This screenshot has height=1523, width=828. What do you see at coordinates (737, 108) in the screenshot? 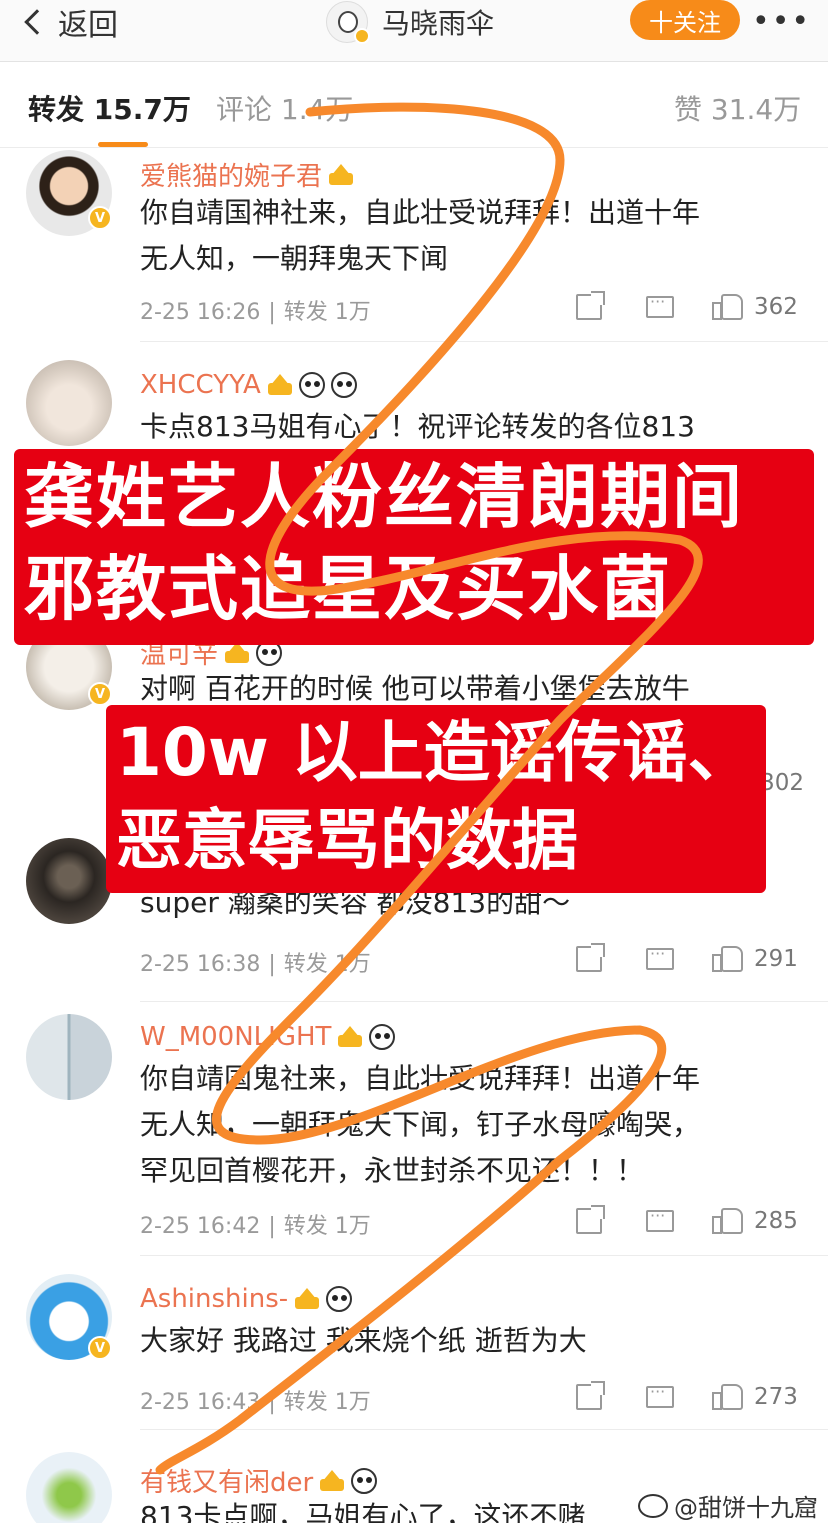
I see `tab-likes: 赞 31.4万` at bounding box center [737, 108].